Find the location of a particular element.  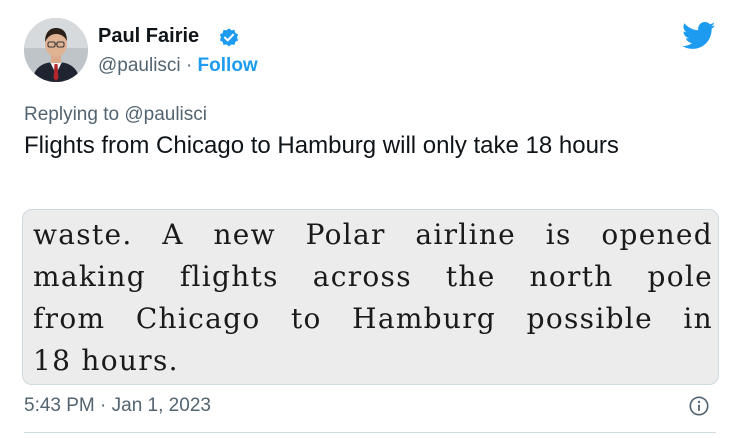

replying-to-row: Replying to @paulisci is located at coordinates (115, 115).